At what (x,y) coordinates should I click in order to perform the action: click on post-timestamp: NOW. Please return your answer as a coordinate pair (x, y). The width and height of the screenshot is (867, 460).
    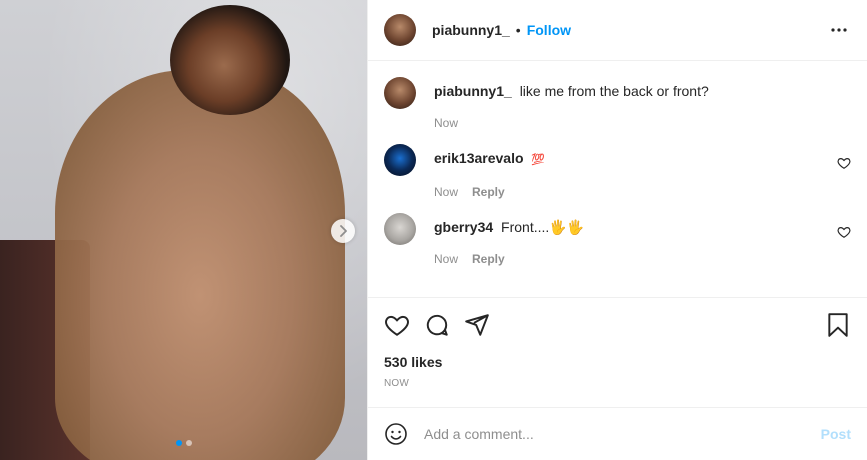
    Looking at the image, I should click on (617, 383).